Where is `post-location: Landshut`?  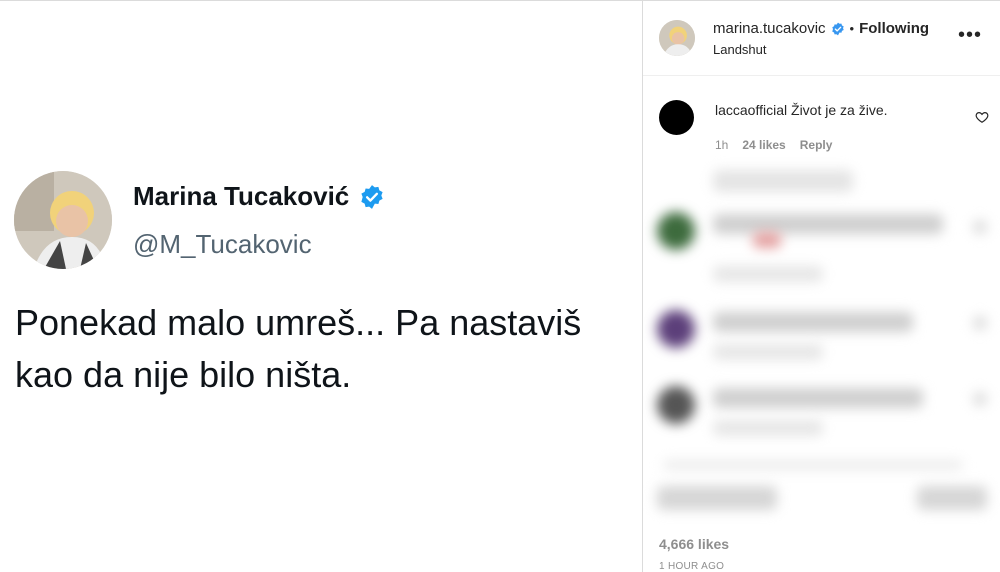 post-location: Landshut is located at coordinates (740, 49).